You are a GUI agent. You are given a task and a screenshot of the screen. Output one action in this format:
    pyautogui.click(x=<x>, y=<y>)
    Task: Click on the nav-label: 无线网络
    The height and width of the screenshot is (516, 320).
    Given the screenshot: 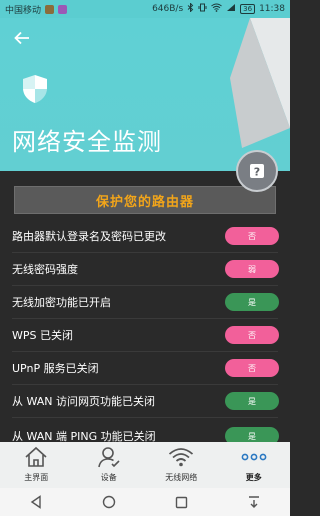 What is the action you would take?
    pyautogui.click(x=181, y=477)
    